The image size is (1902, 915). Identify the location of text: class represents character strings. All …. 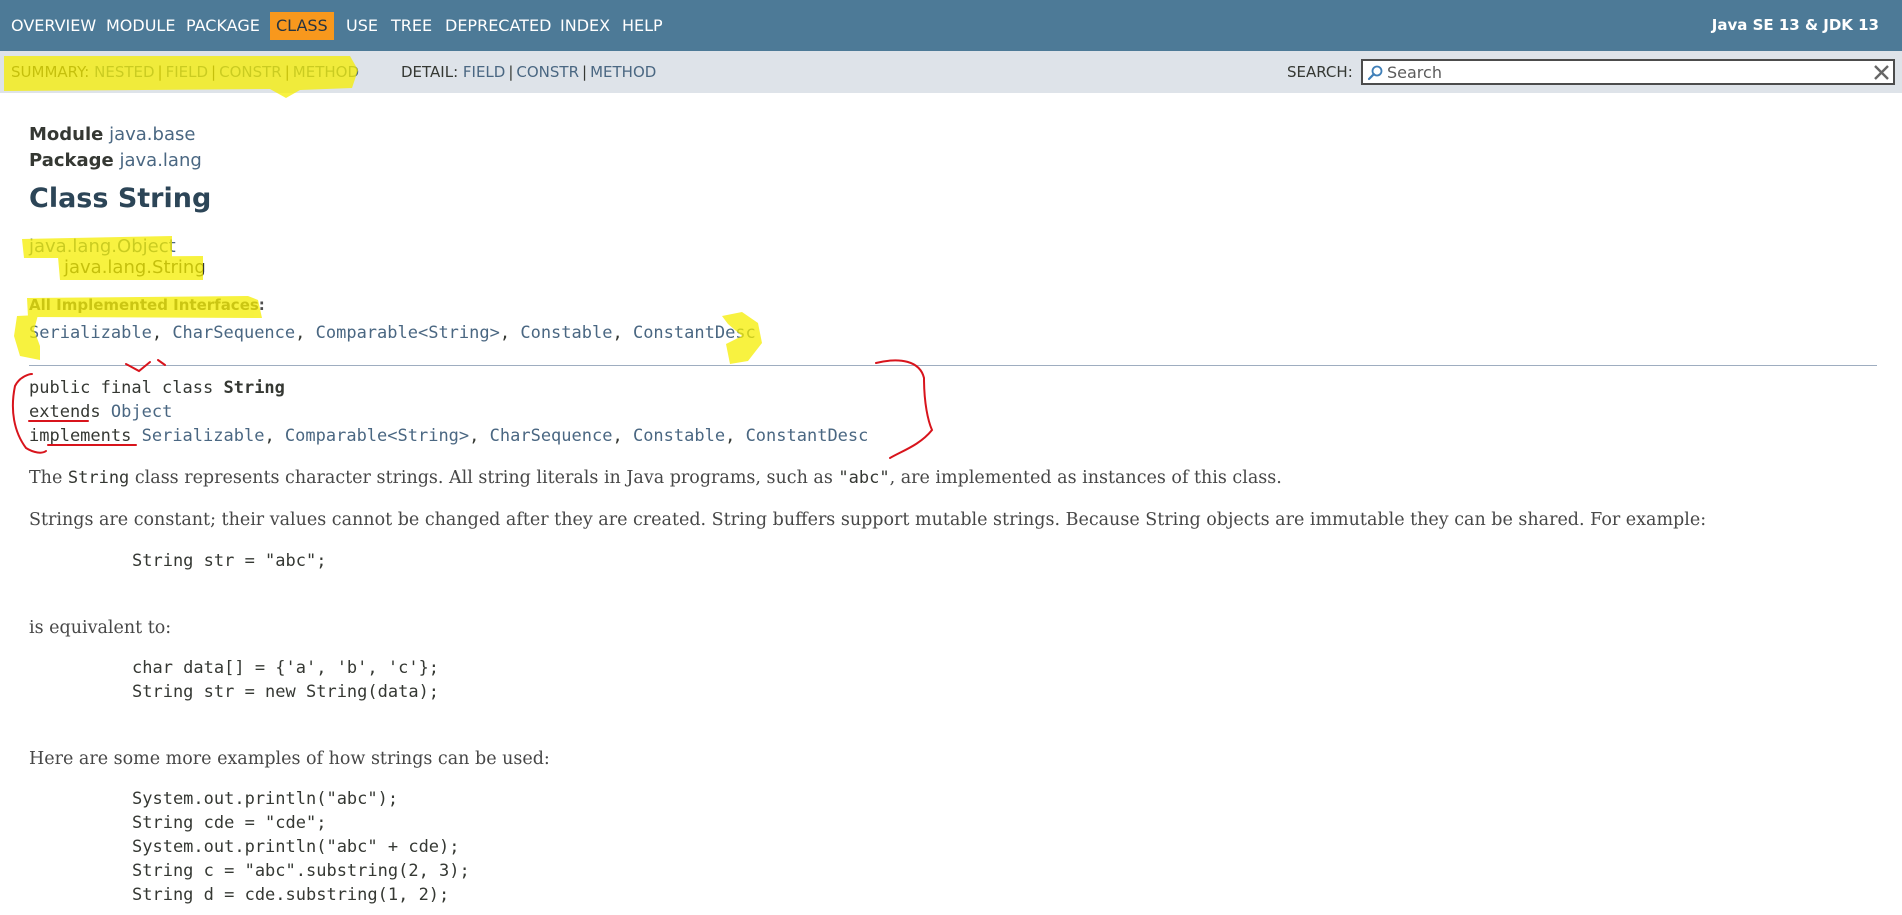
(484, 478).